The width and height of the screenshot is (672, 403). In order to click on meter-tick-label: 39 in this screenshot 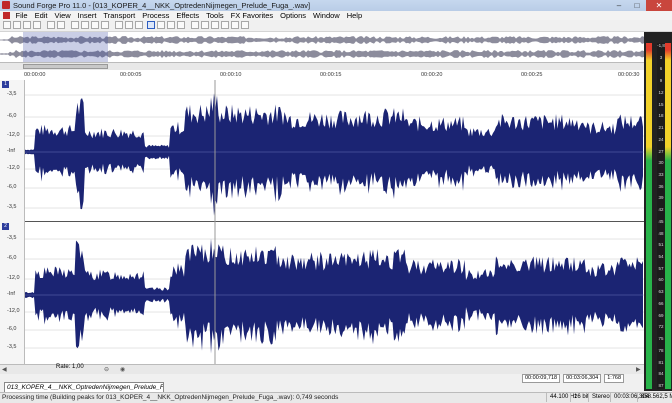, I will do `click(661, 198)`.